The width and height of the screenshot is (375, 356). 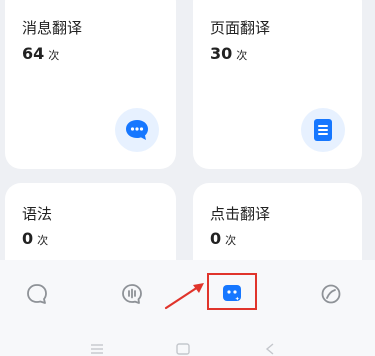 What do you see at coordinates (37, 214) in the screenshot?
I see `card-title: 语法` at bounding box center [37, 214].